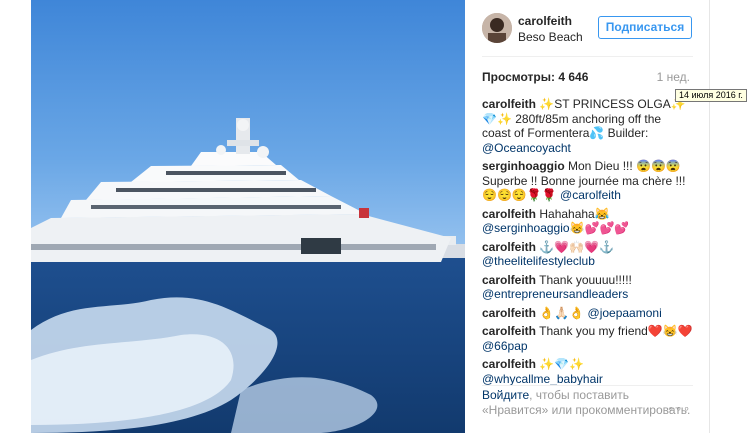 The image size is (750, 433). I want to click on date-tooltip: 14 июля 2016 г., so click(711, 95).